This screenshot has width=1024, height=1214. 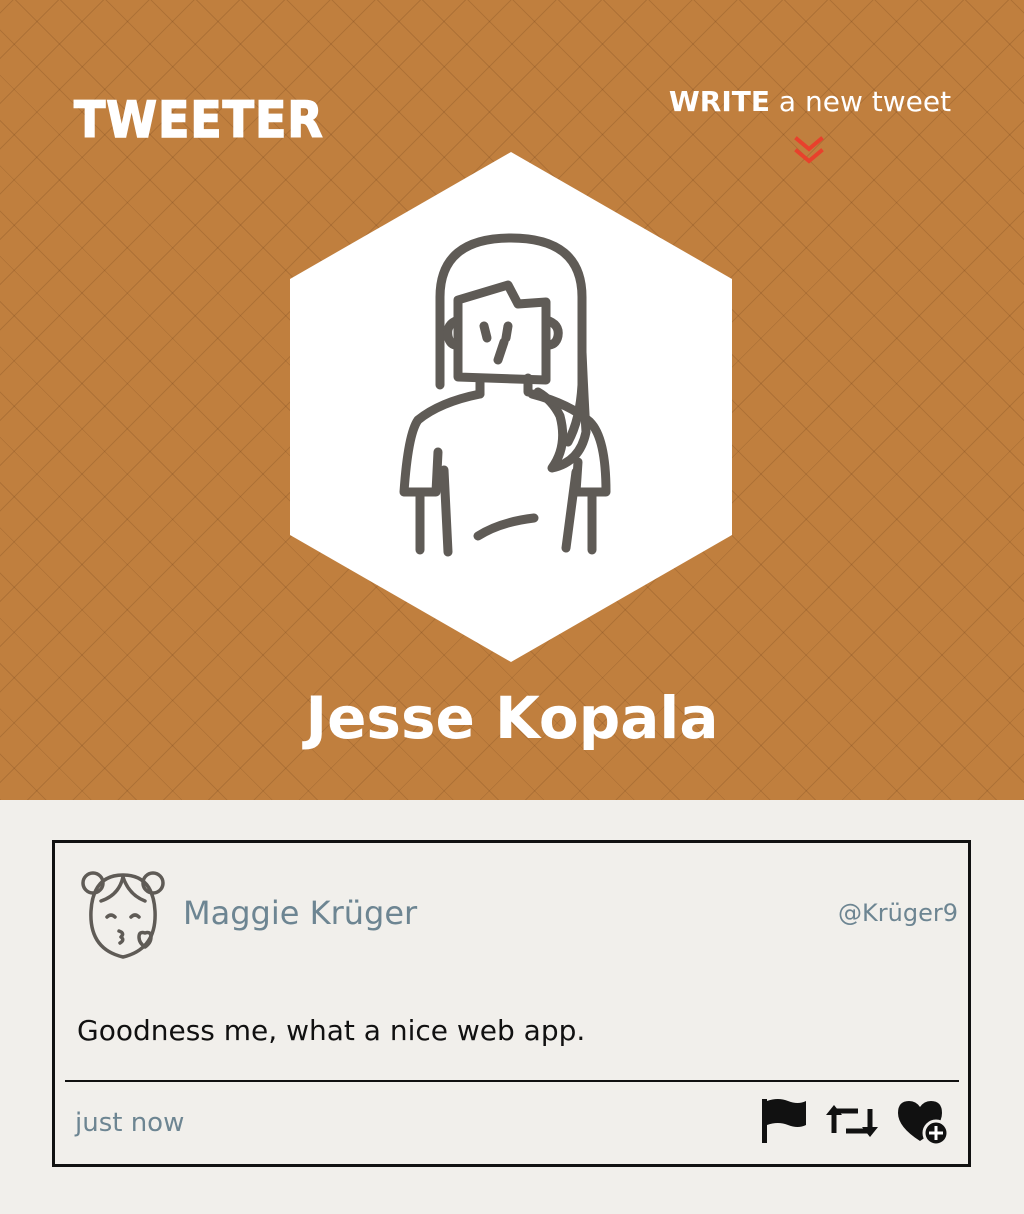 What do you see at coordinates (924, 1124) in the screenshot?
I see `heart-plus-icon` at bounding box center [924, 1124].